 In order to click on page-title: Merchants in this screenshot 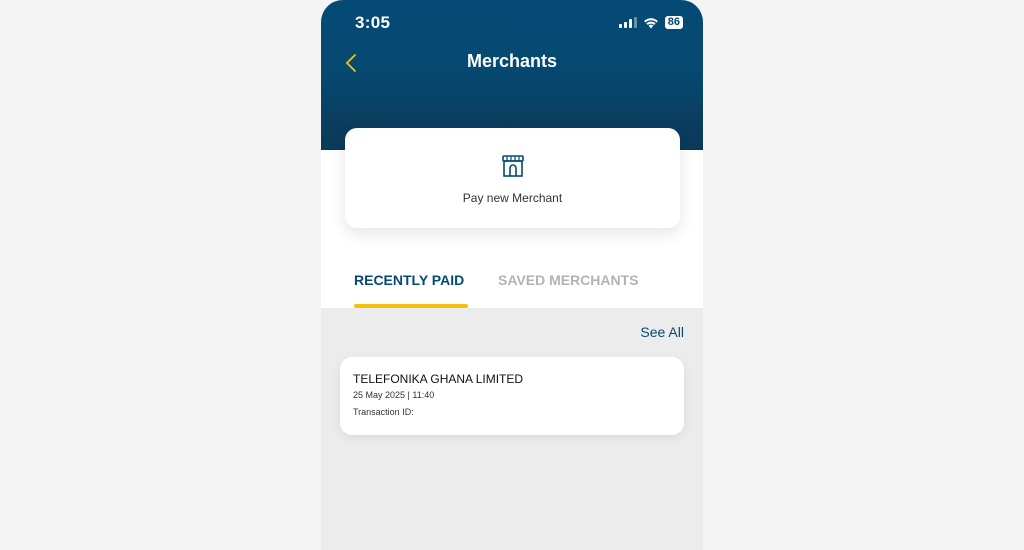, I will do `click(512, 61)`.